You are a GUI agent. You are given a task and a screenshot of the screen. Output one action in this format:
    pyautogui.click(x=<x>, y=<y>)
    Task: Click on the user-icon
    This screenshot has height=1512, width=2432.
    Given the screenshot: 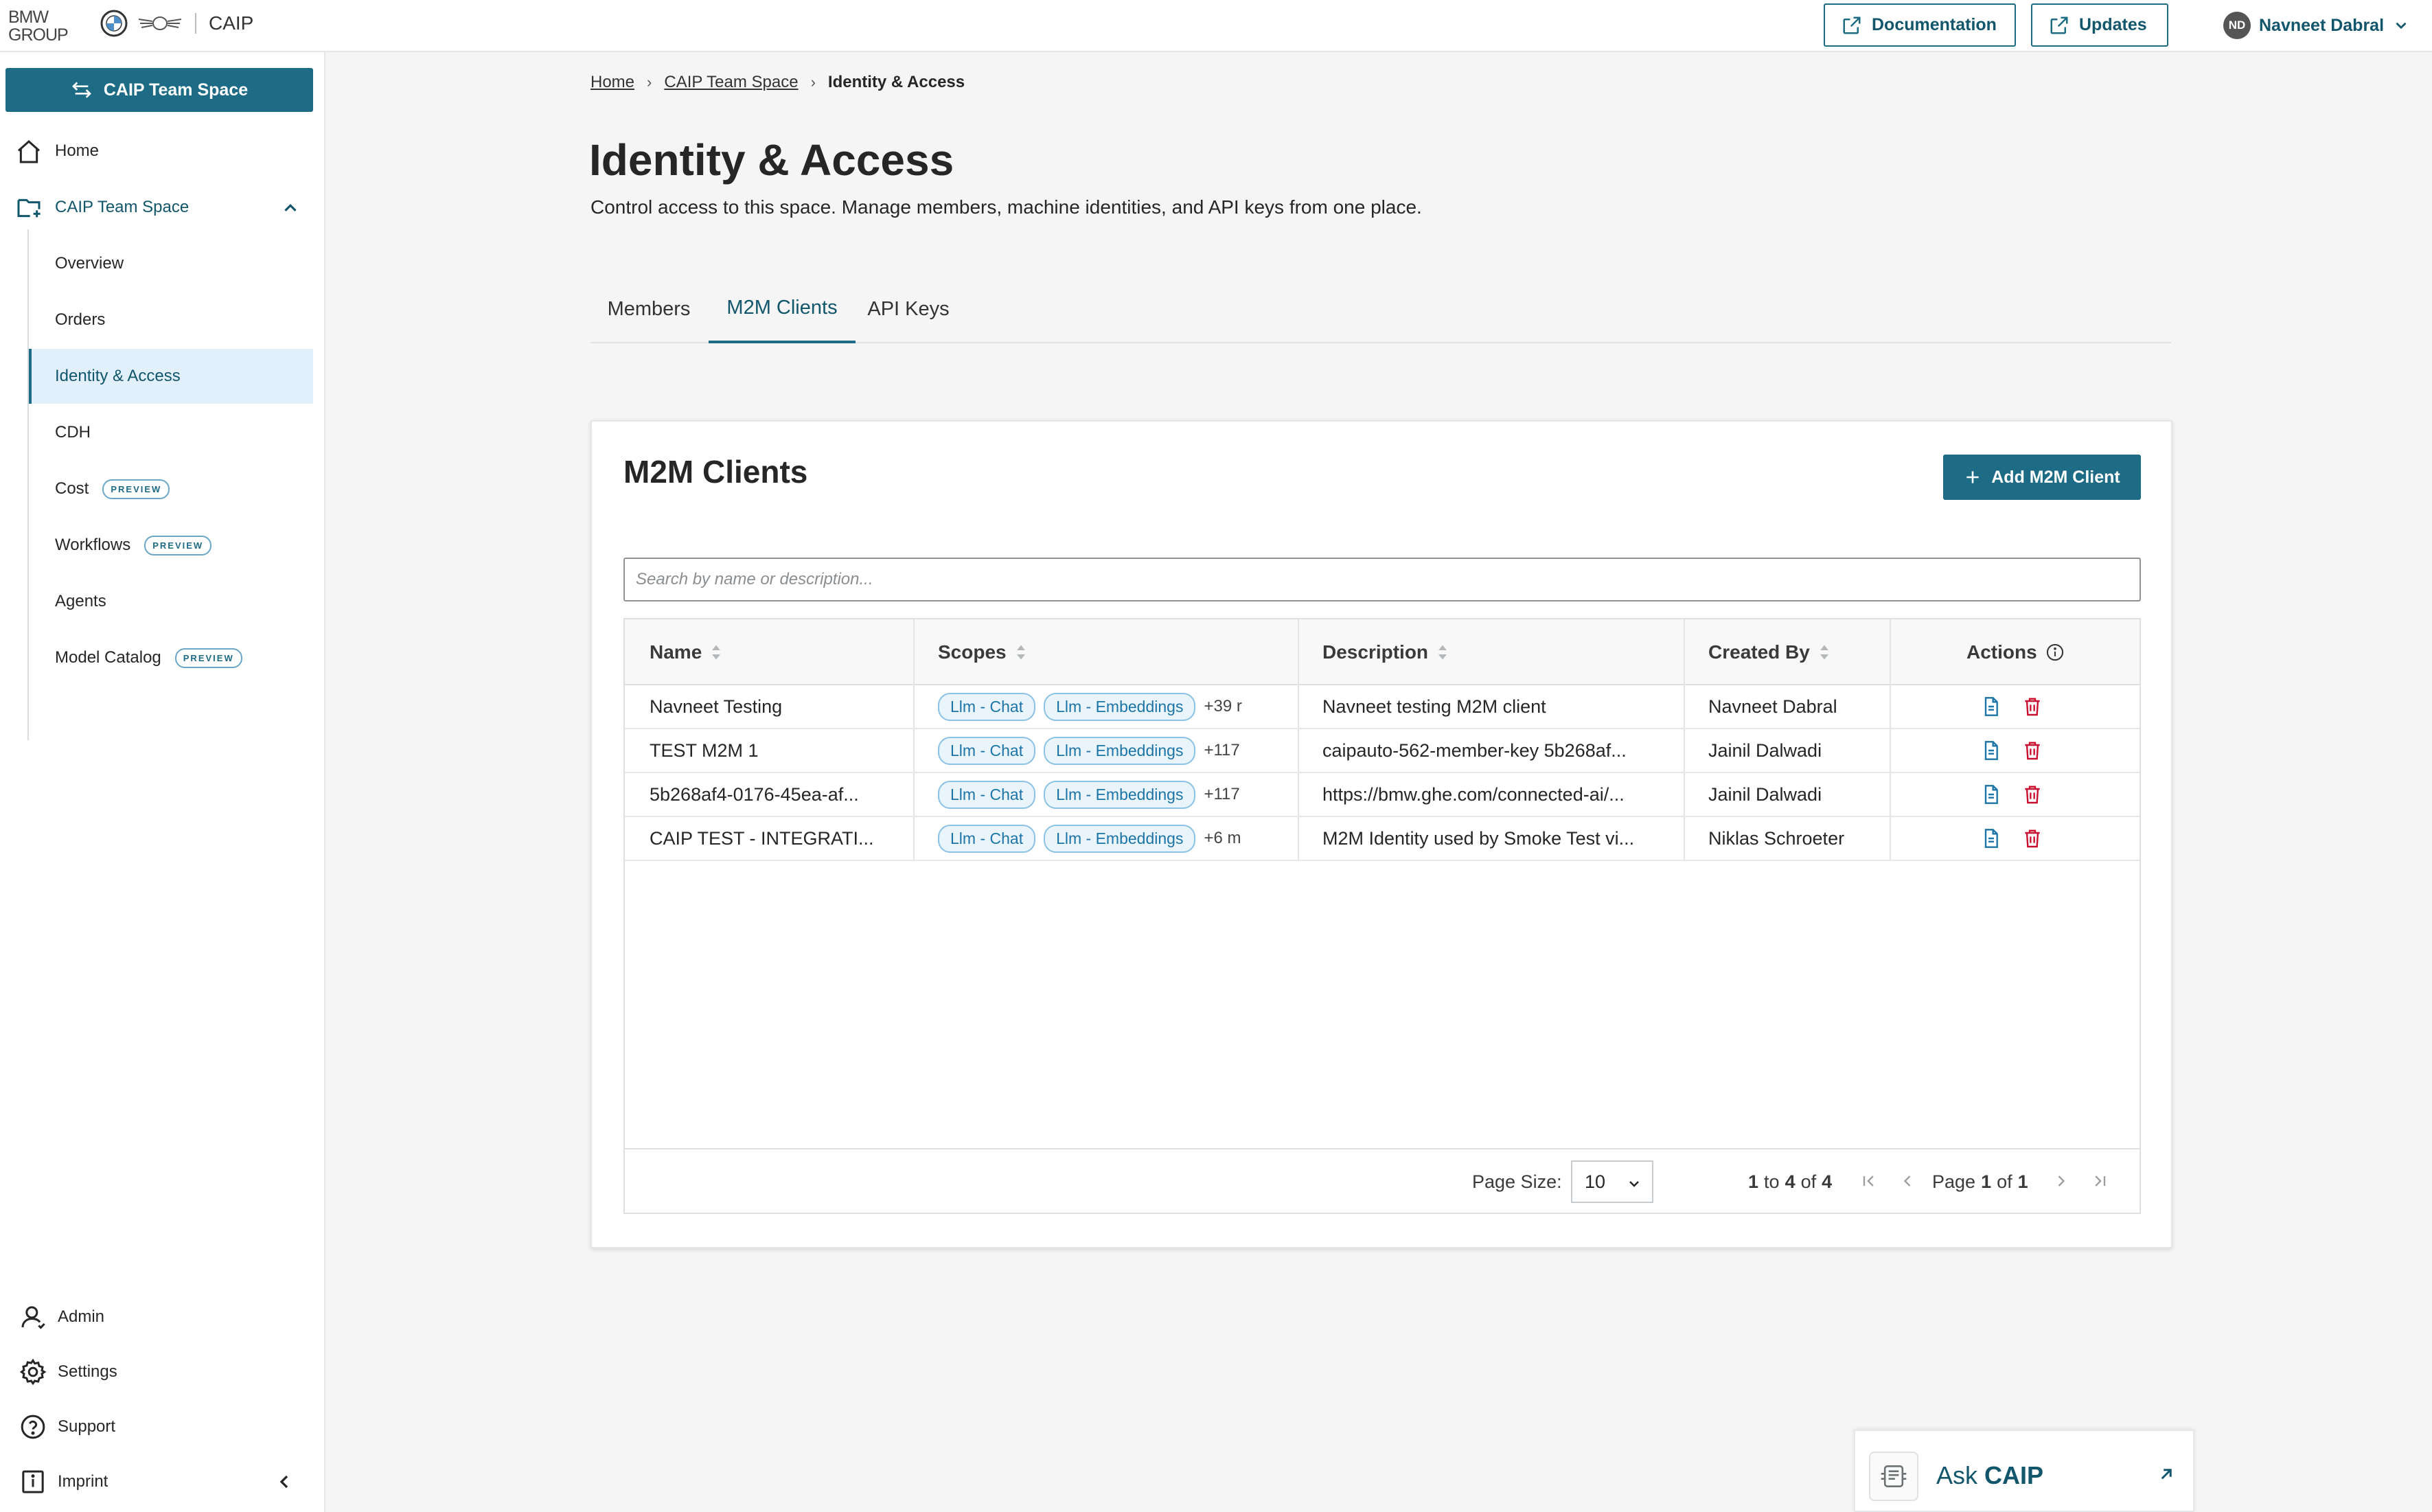 What is the action you would take?
    pyautogui.click(x=33, y=1317)
    